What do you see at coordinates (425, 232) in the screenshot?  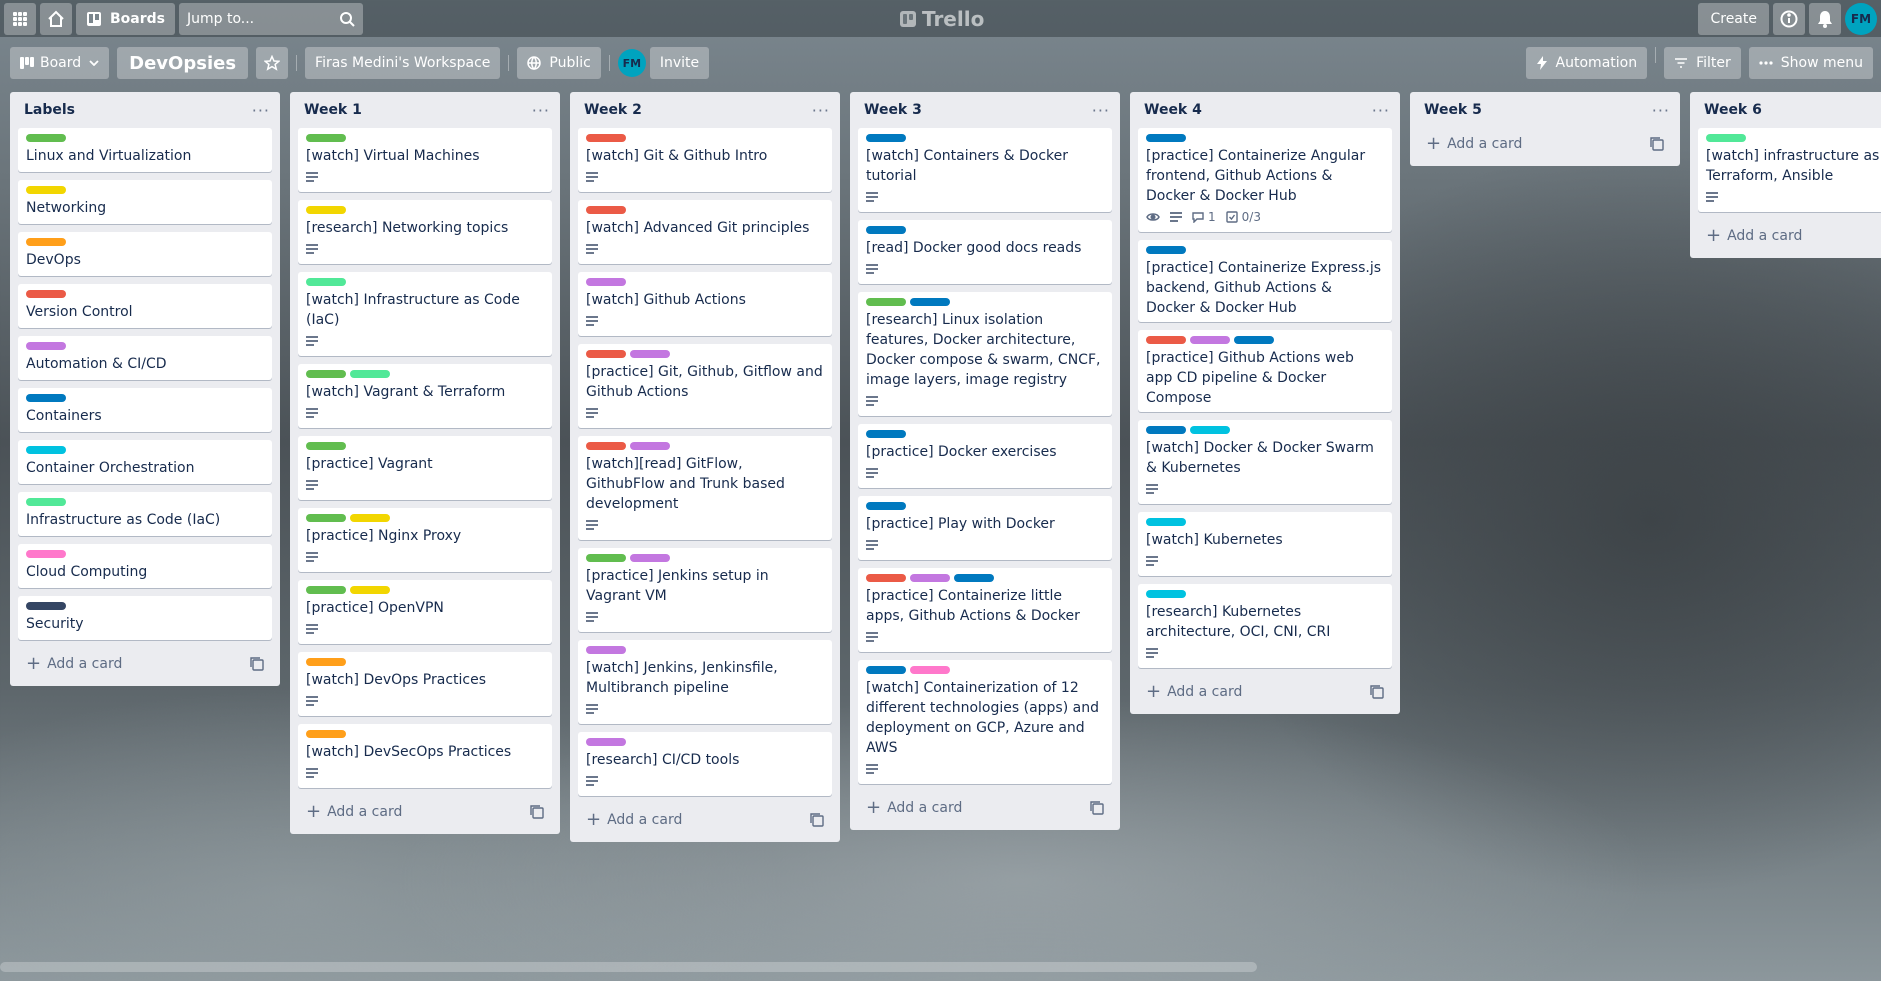 I see `list-card: [research] Networking topics` at bounding box center [425, 232].